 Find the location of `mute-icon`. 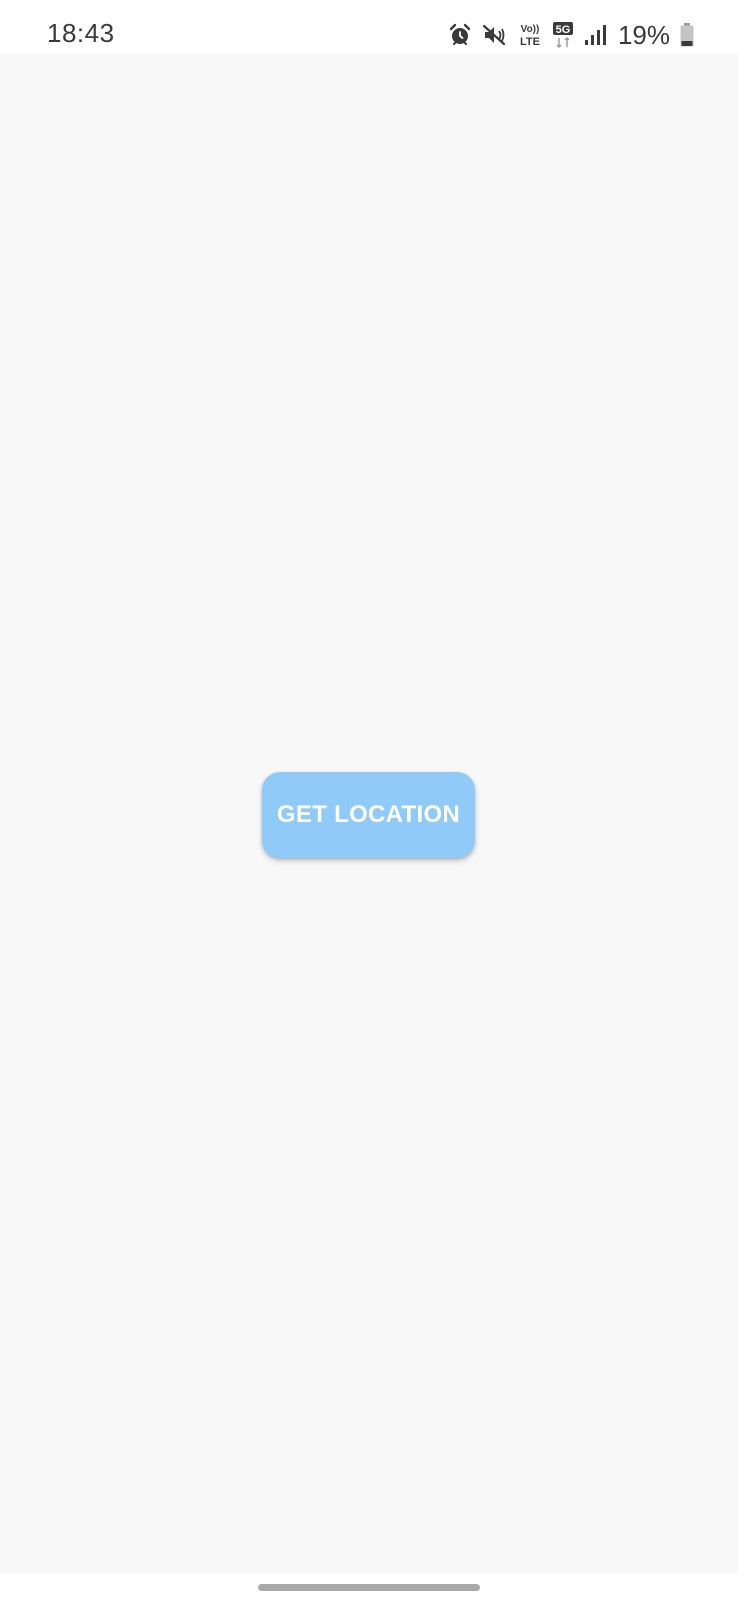

mute-icon is located at coordinates (495, 35).